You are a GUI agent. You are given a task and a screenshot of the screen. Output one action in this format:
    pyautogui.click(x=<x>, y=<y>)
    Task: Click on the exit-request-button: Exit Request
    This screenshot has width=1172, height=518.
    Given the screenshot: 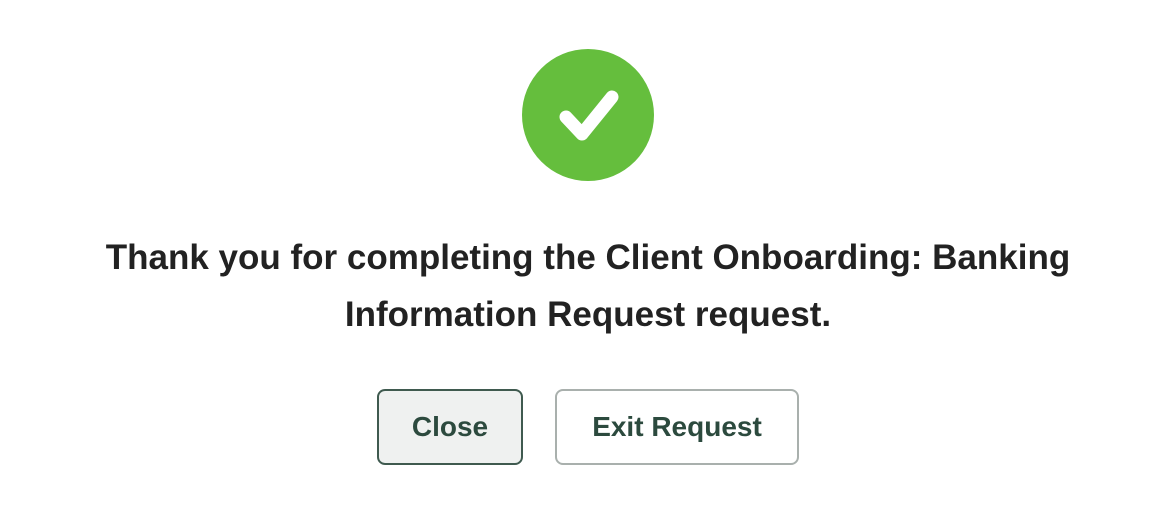 What is the action you would take?
    pyautogui.click(x=677, y=427)
    